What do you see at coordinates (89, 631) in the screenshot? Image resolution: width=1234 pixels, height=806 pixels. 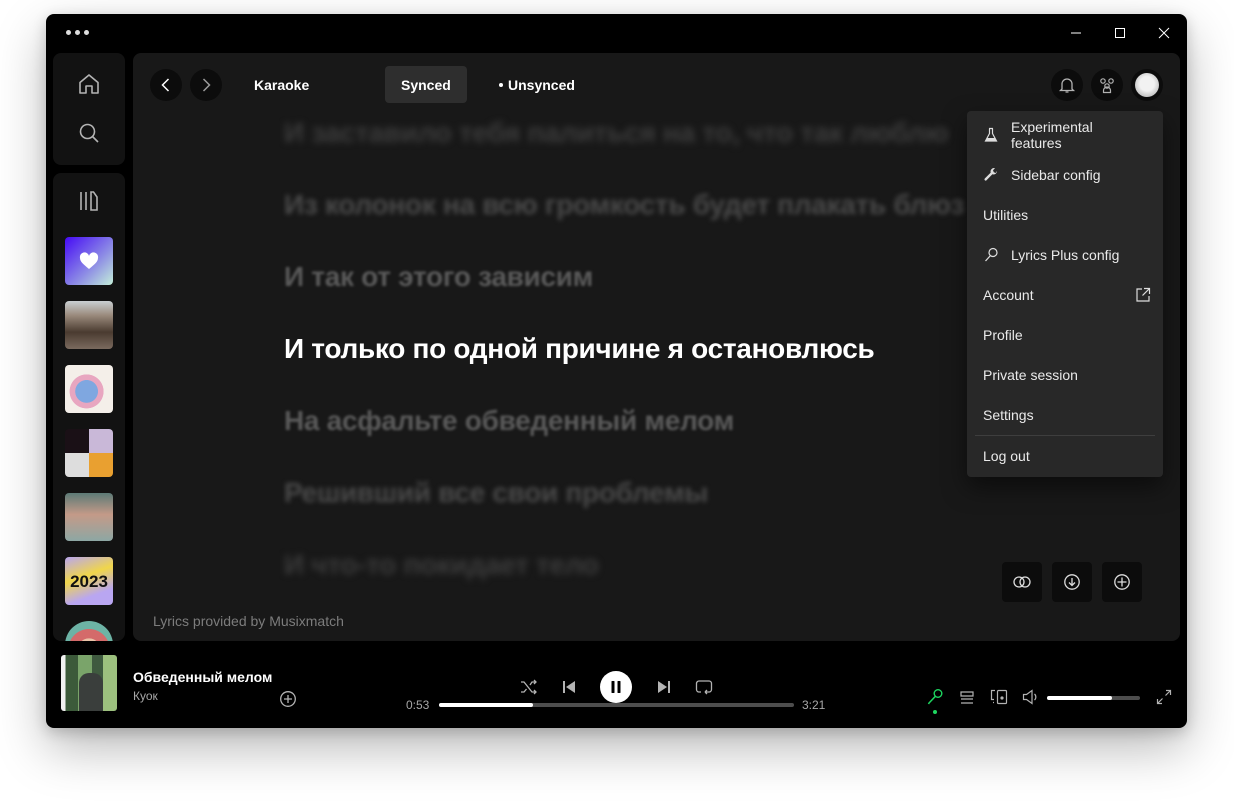 I see `library-item-artist` at bounding box center [89, 631].